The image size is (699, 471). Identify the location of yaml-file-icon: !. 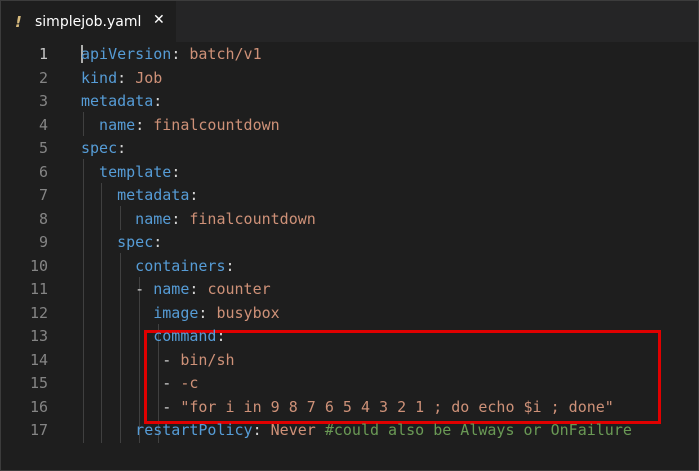
(18, 21).